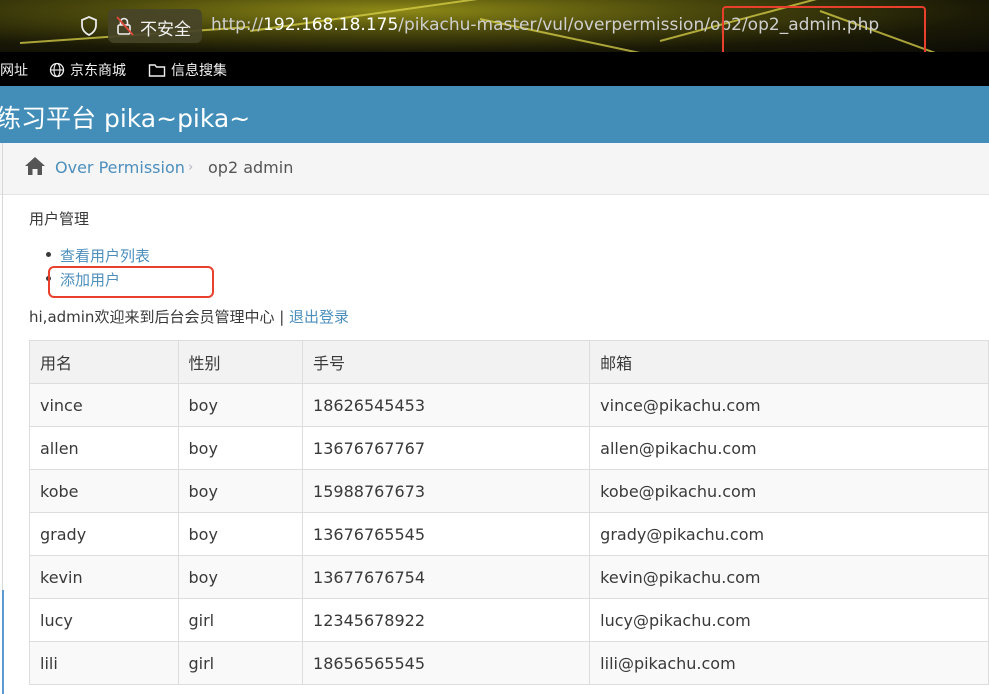  I want to click on table-cell: grady@pikachu.com, so click(789, 534).